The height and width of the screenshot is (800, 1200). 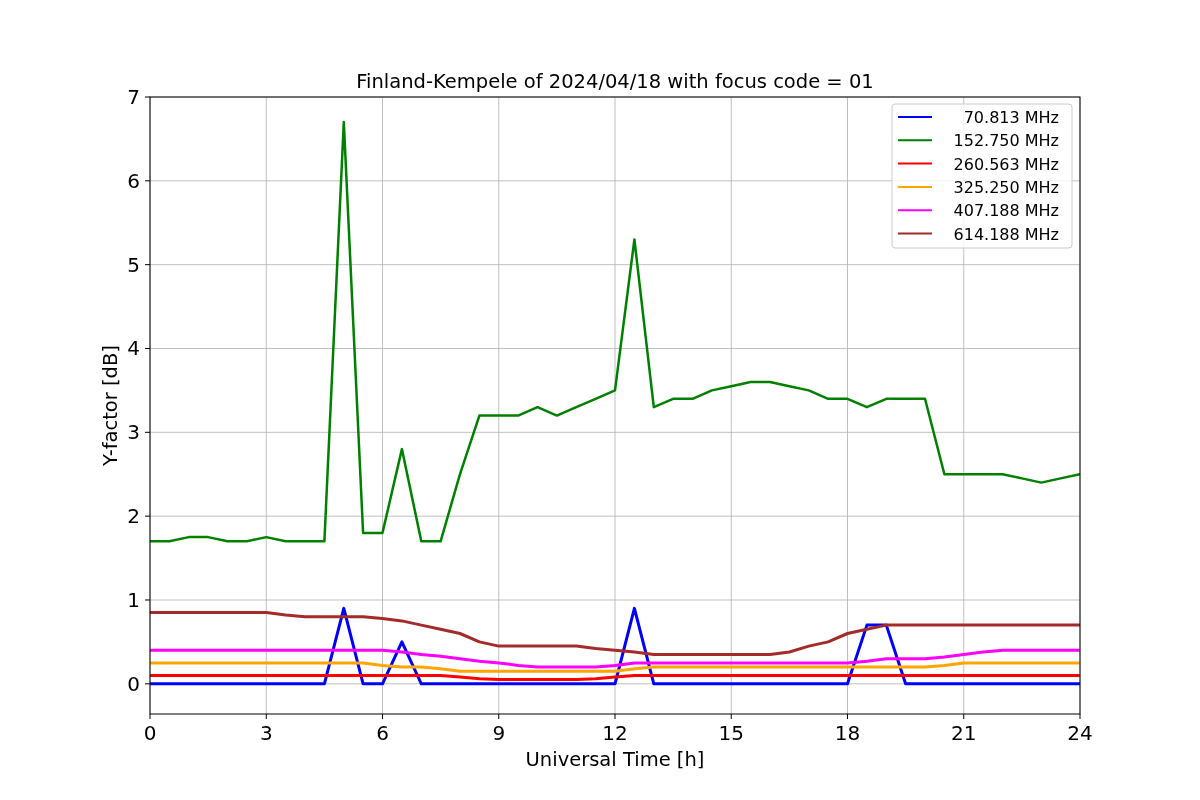 What do you see at coordinates (133, 516) in the screenshot?
I see `y-tick-label: 2` at bounding box center [133, 516].